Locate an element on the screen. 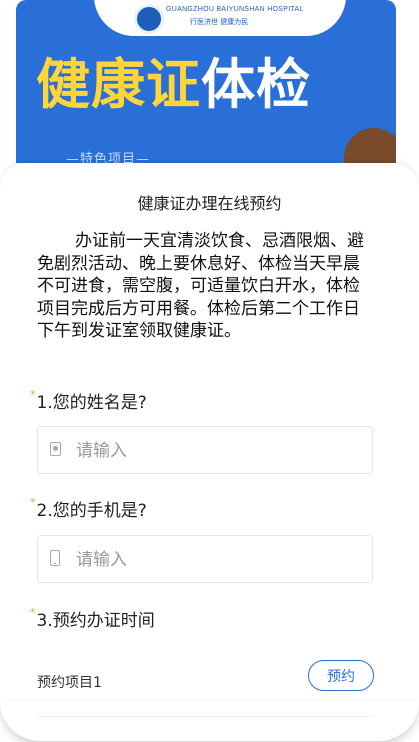  question-time-text: 3.预约办证时间 is located at coordinates (95, 621).